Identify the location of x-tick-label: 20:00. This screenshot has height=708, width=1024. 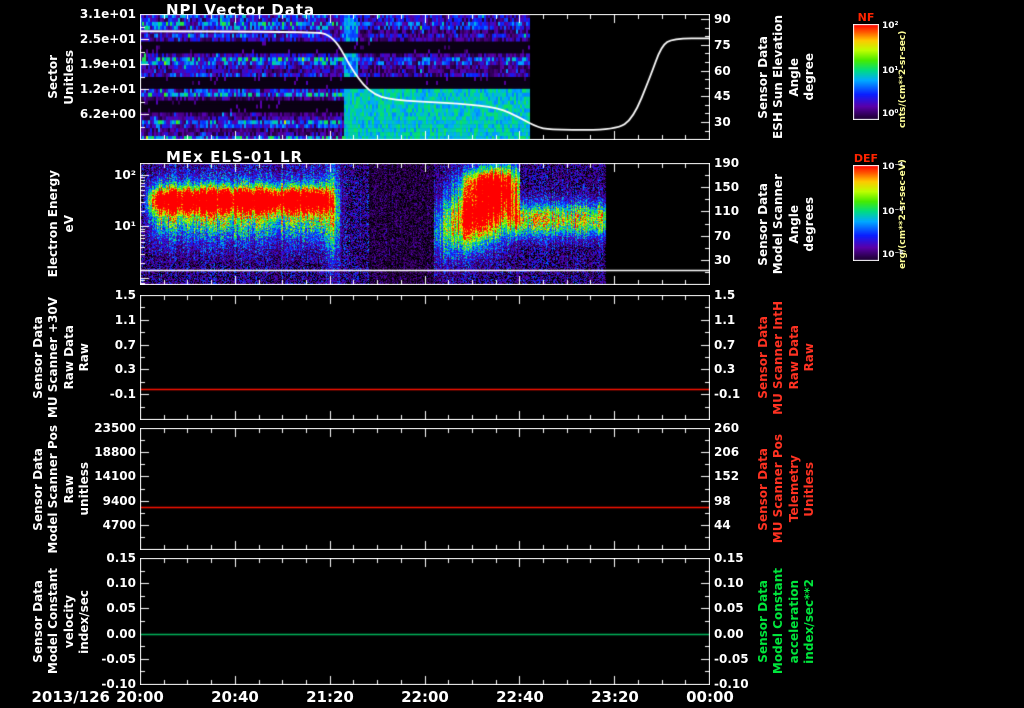
(140, 697).